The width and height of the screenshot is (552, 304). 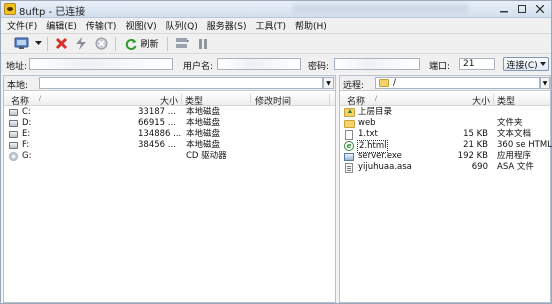 What do you see at coordinates (349, 112) in the screenshot?
I see `up-folder-icon` at bounding box center [349, 112].